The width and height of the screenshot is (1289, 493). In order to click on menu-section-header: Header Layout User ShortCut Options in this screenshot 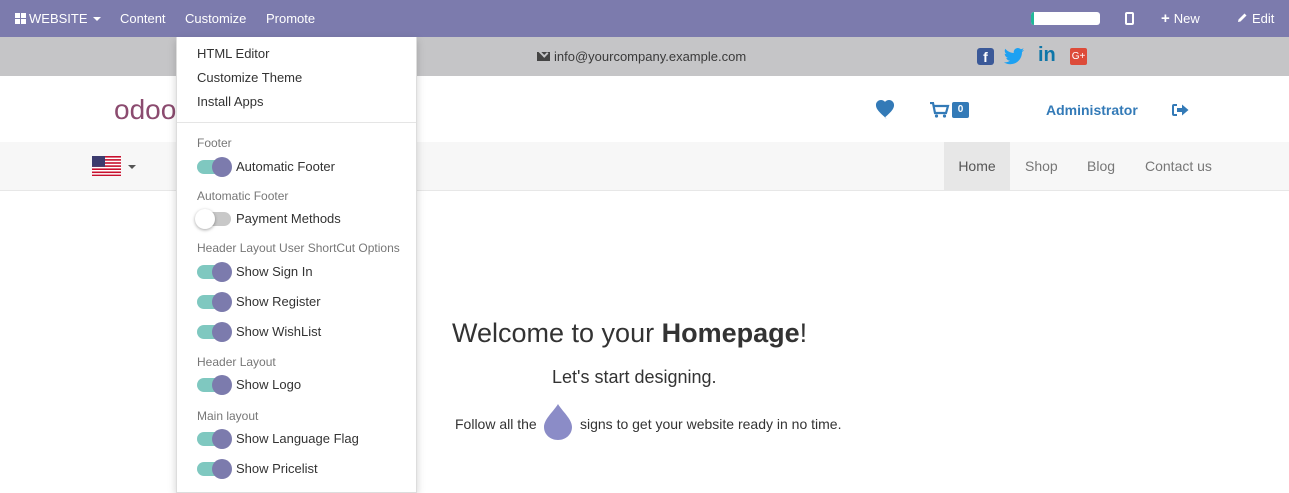, I will do `click(298, 248)`.